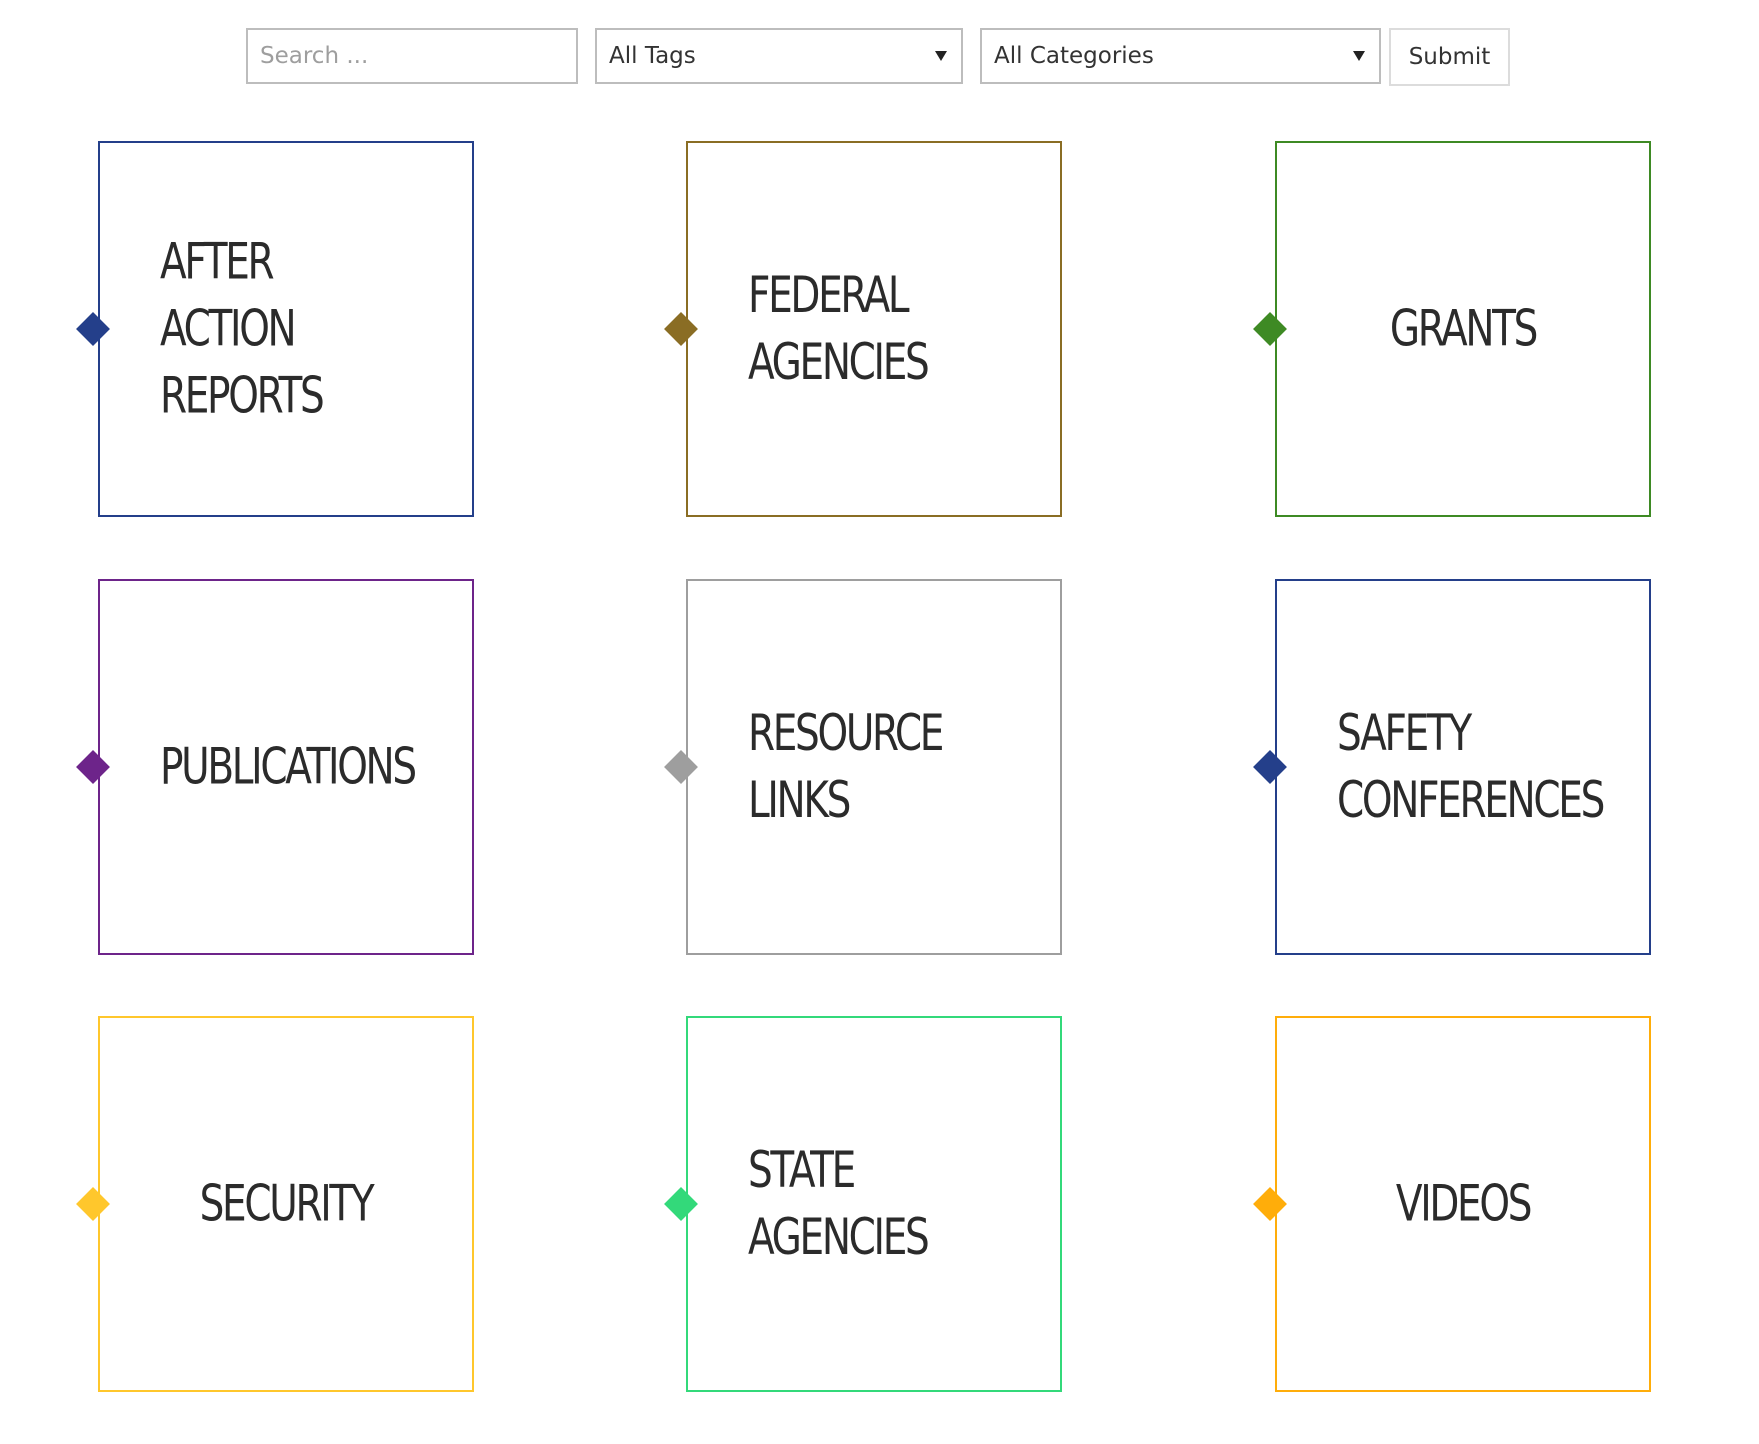 This screenshot has width=1759, height=1444. What do you see at coordinates (839, 328) in the screenshot?
I see `tile-label: FEDERAL AGENCIES` at bounding box center [839, 328].